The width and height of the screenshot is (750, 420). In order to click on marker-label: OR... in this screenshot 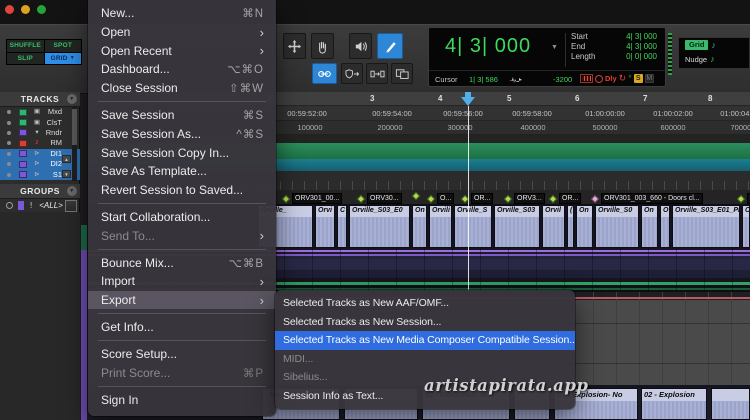, I will do `click(570, 198)`.